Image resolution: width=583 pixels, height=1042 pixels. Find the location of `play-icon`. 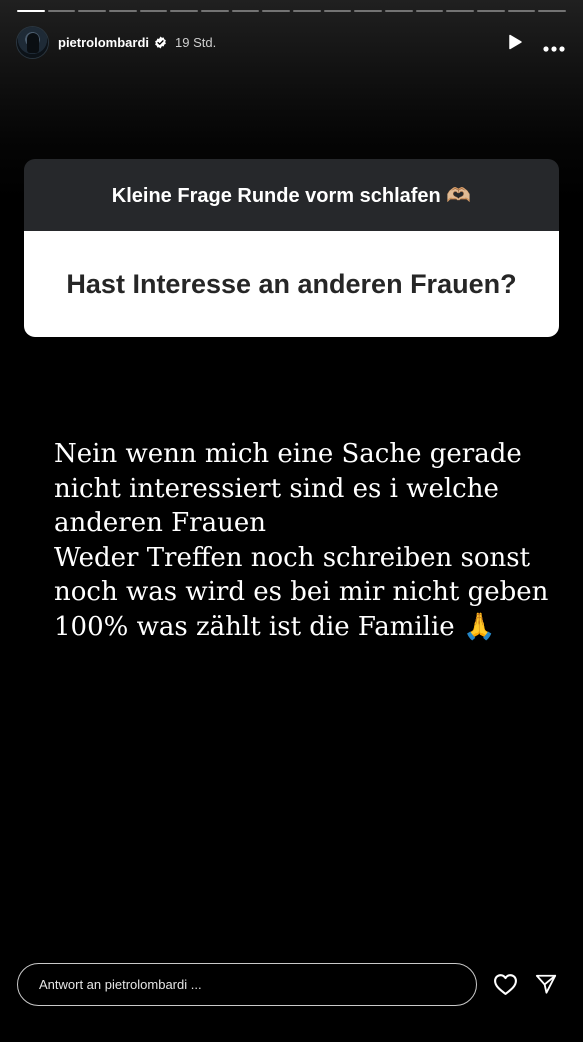

play-icon is located at coordinates (515, 42).